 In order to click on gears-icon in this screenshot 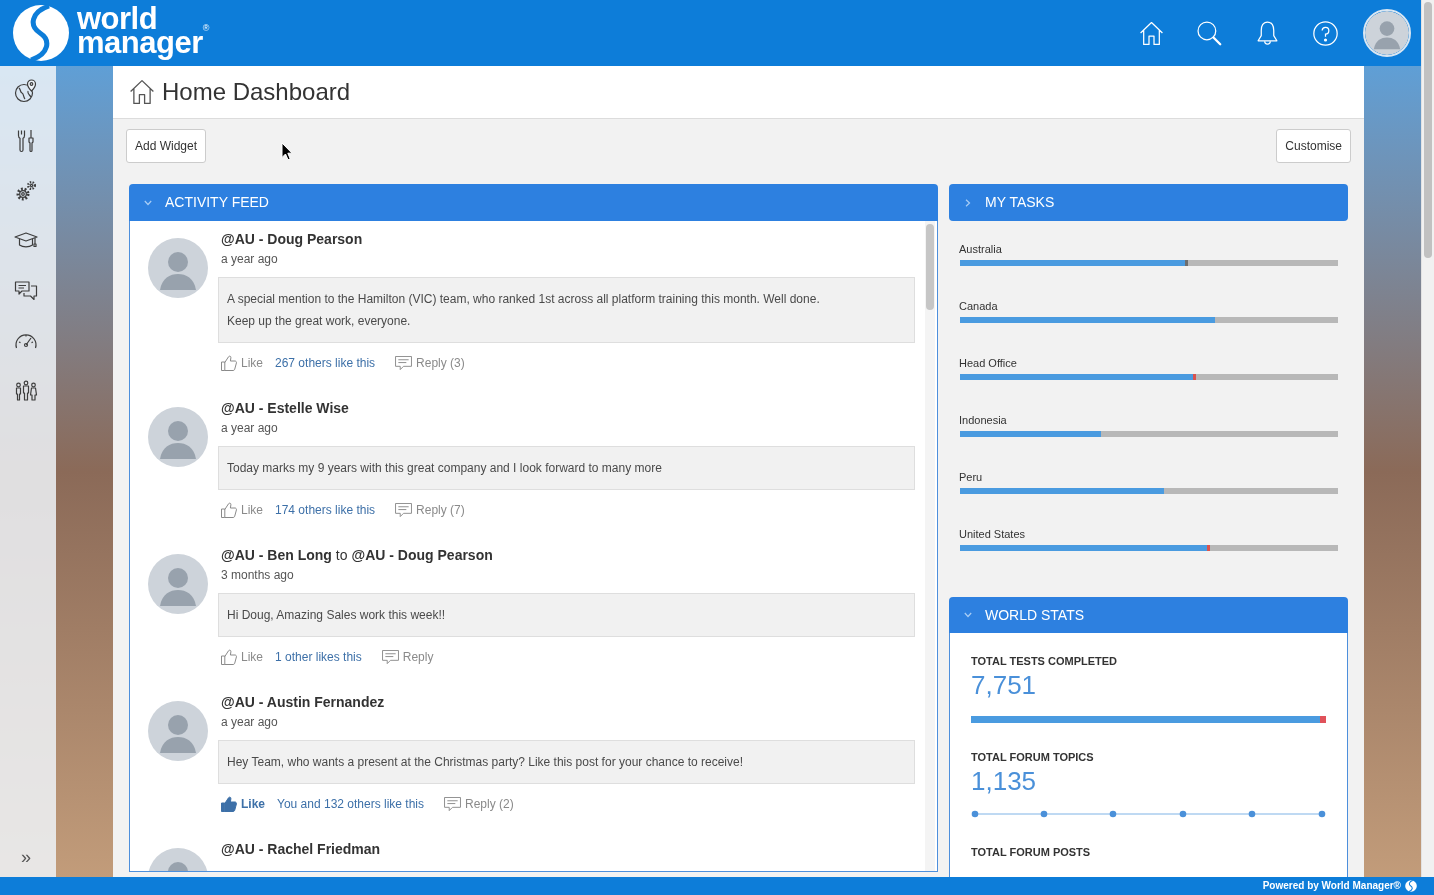, I will do `click(26, 191)`.